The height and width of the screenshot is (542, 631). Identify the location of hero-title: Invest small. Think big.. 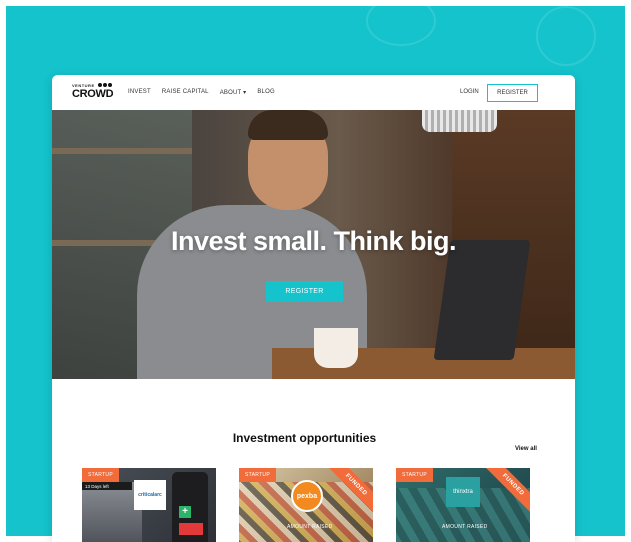
(313, 241).